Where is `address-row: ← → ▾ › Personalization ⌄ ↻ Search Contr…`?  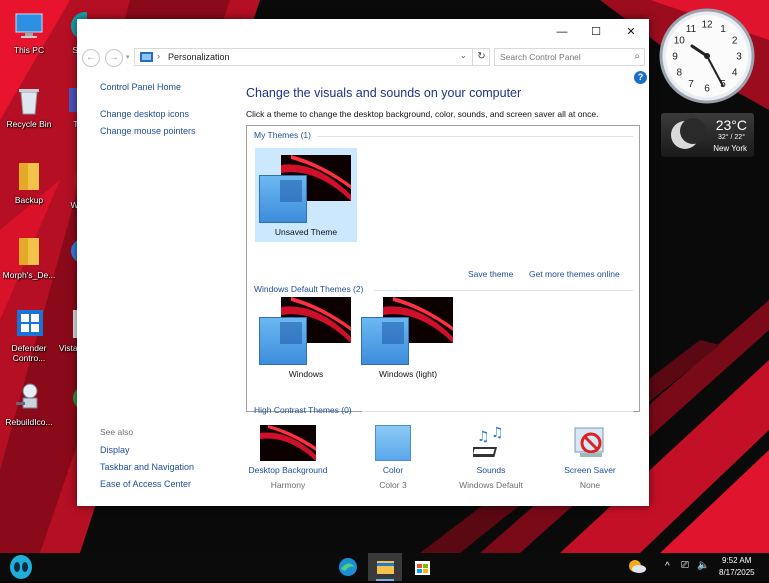 address-row: ← → ▾ › Personalization ⌄ ↻ Search Contr… is located at coordinates (363, 58).